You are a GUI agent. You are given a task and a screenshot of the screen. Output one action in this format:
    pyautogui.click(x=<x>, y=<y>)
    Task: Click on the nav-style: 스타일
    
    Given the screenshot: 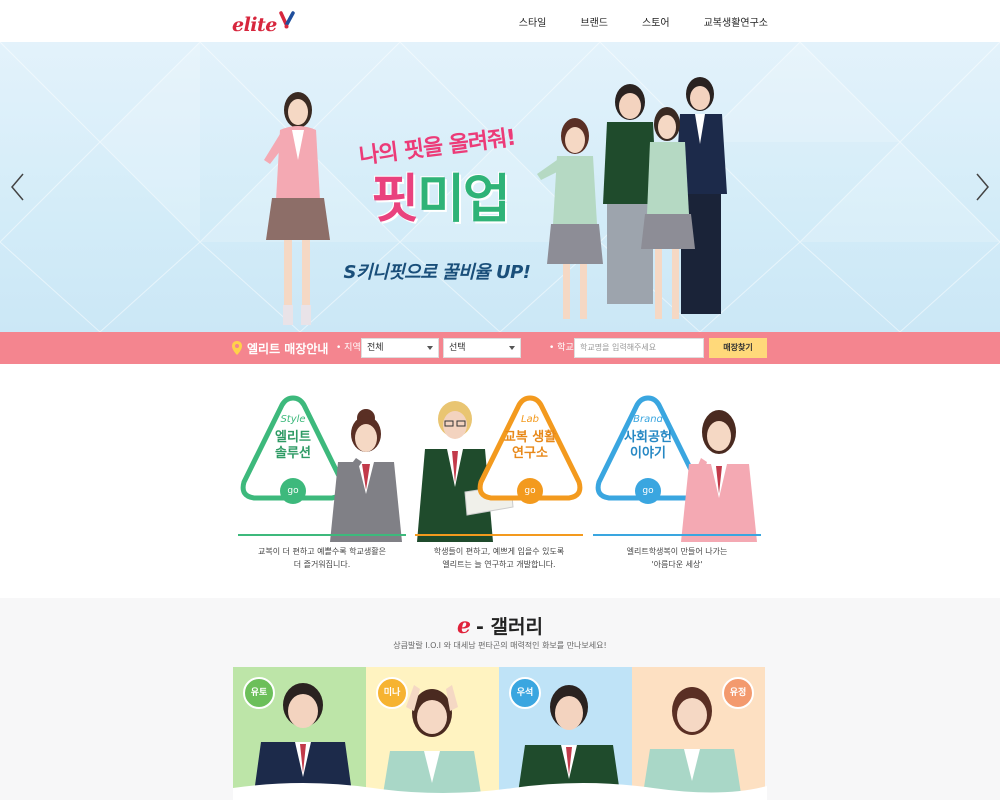 What is the action you would take?
    pyautogui.click(x=533, y=21)
    